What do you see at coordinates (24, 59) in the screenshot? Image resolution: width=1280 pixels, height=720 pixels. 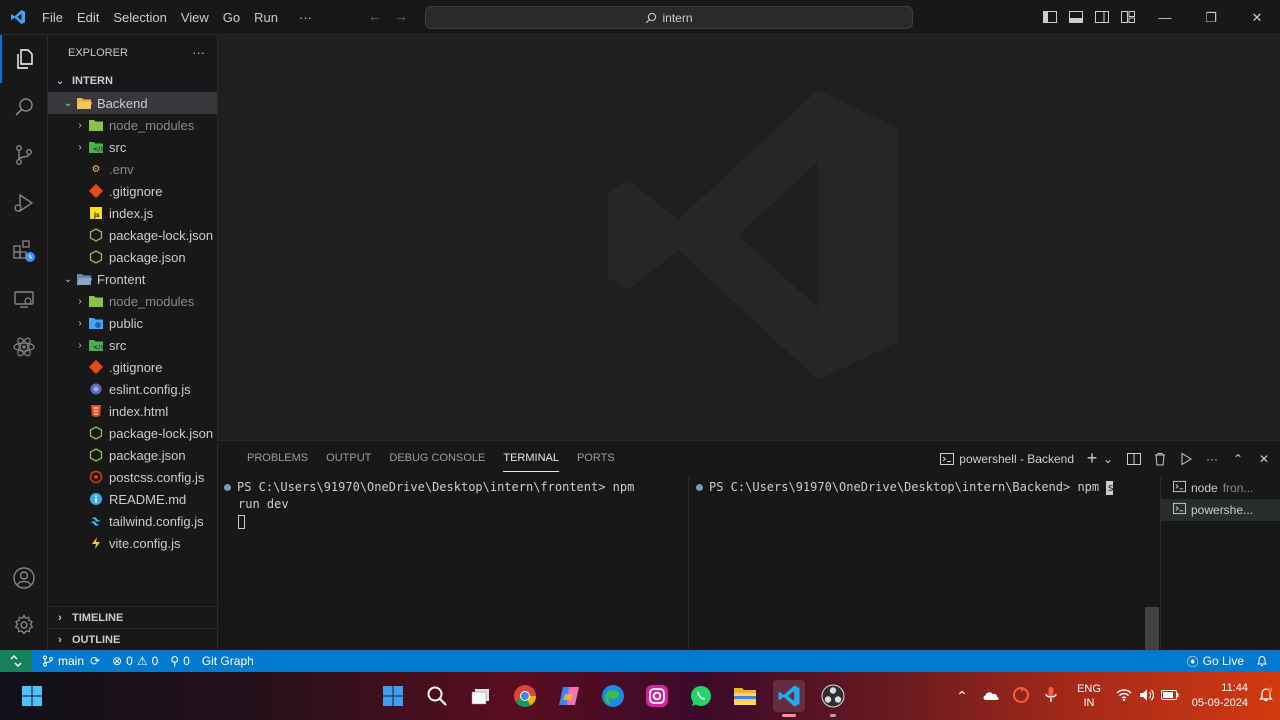 I see `explorer-icon` at bounding box center [24, 59].